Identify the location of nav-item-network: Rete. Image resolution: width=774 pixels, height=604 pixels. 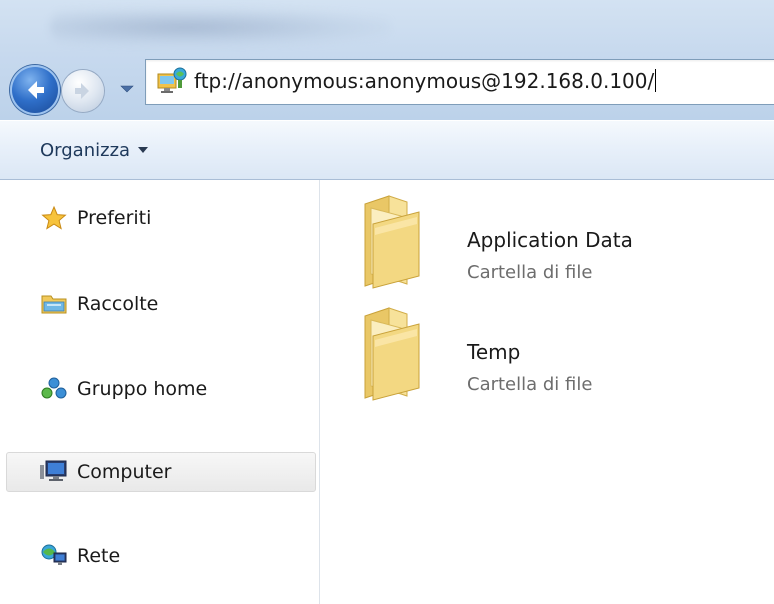
(161, 556).